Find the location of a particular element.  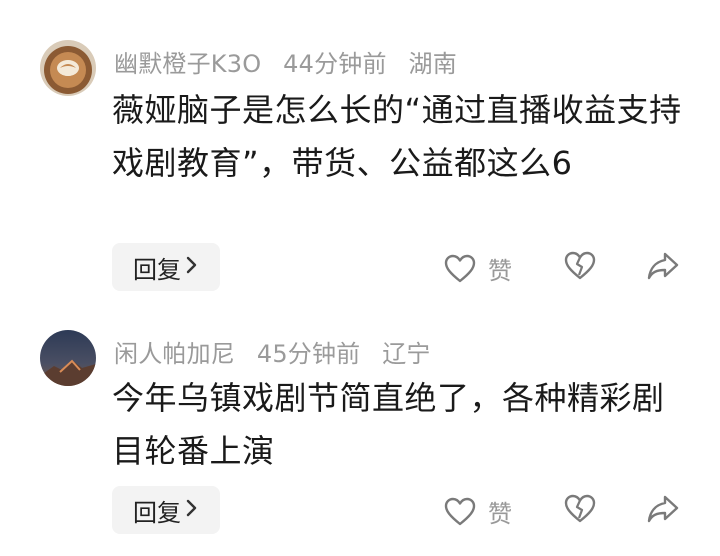

username: 闲人帕加尼 is located at coordinates (174, 354).